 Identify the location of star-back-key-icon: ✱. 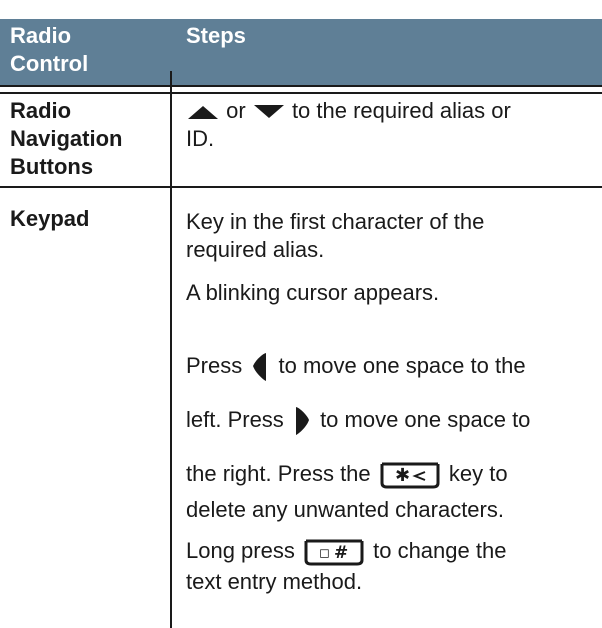
(410, 475).